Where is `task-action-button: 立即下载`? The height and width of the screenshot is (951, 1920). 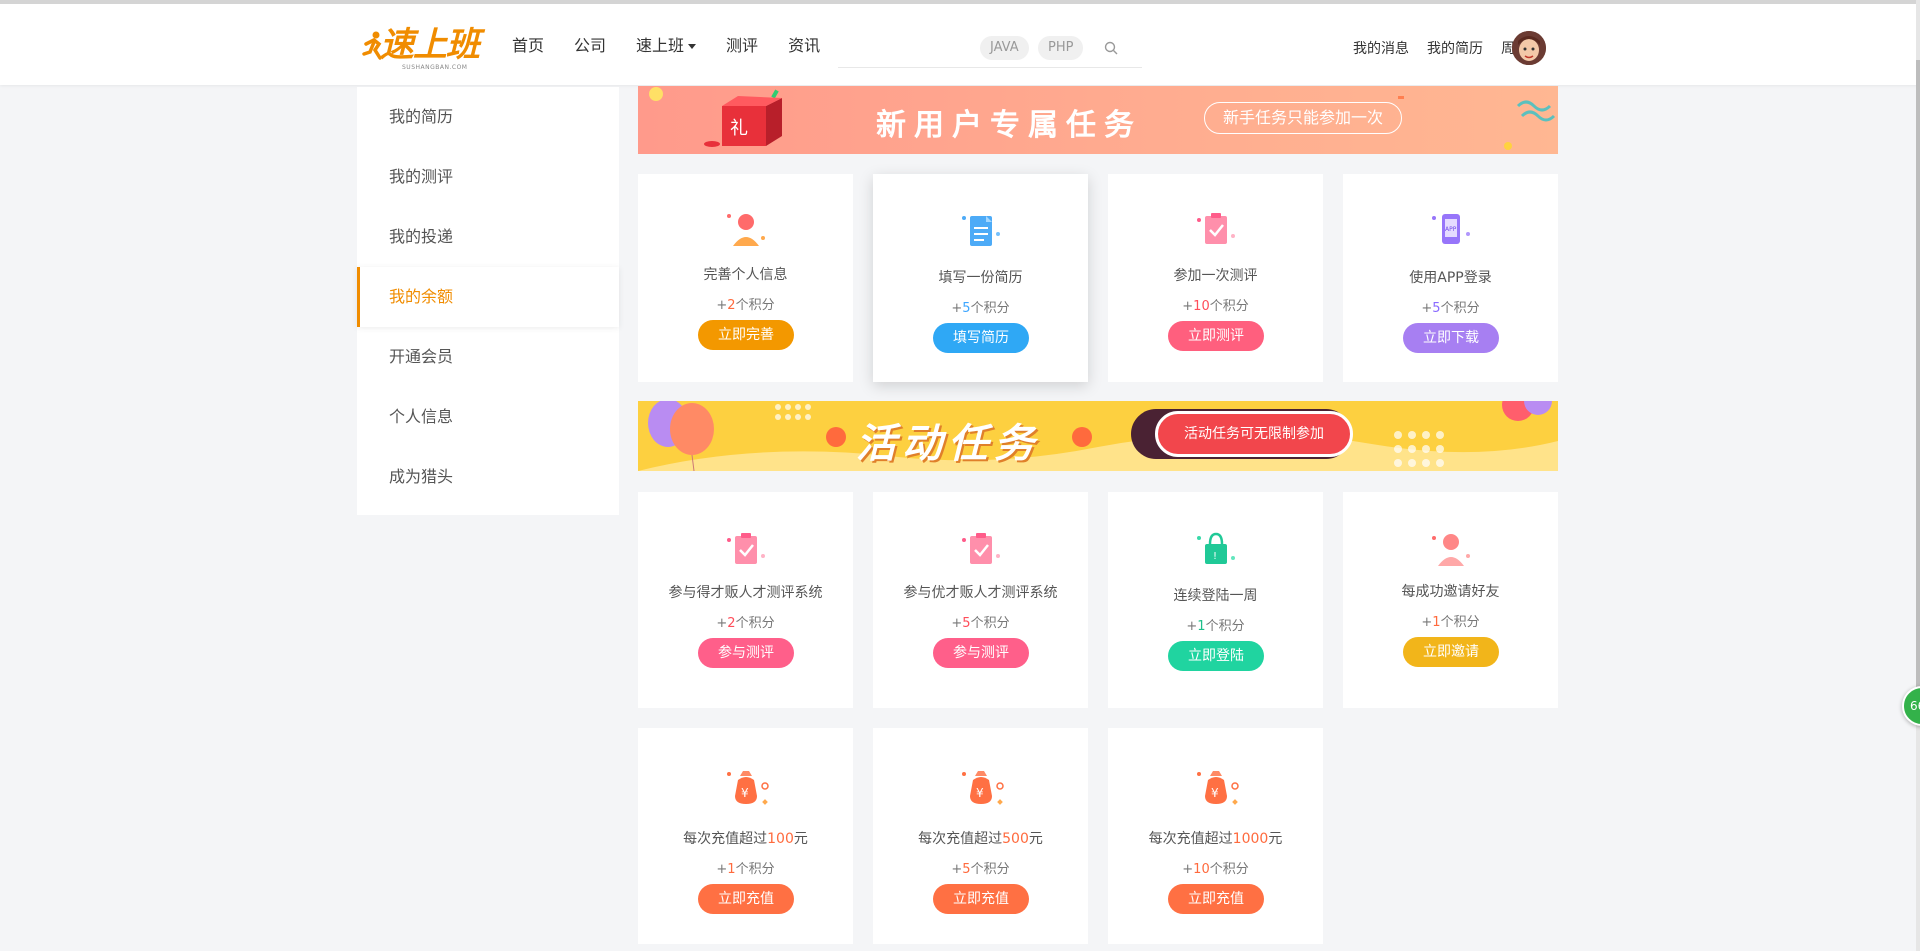
task-action-button: 立即下载 is located at coordinates (1451, 338).